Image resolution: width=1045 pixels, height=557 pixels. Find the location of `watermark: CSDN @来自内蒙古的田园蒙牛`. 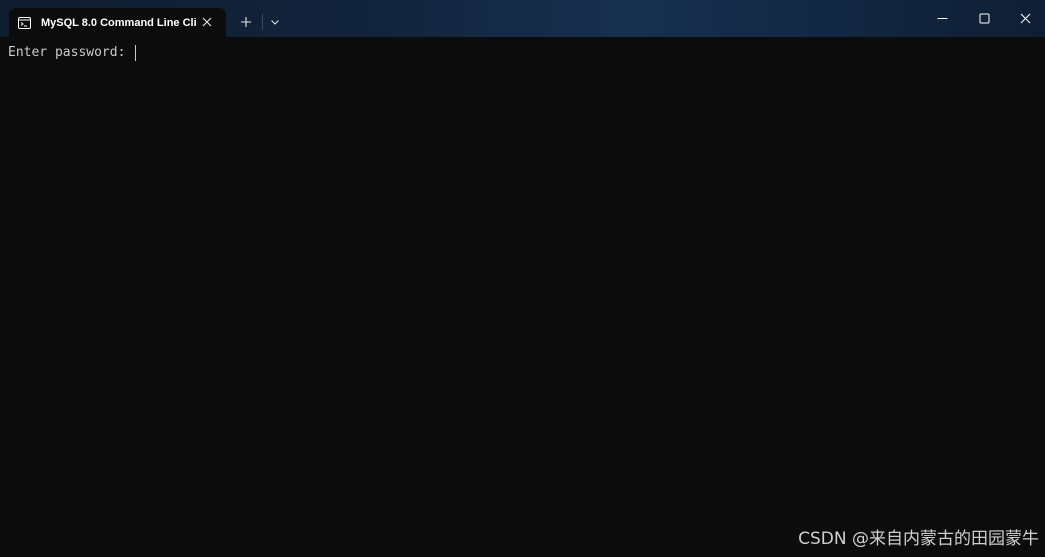

watermark: CSDN @来自内蒙古的田园蒙牛 is located at coordinates (918, 539).